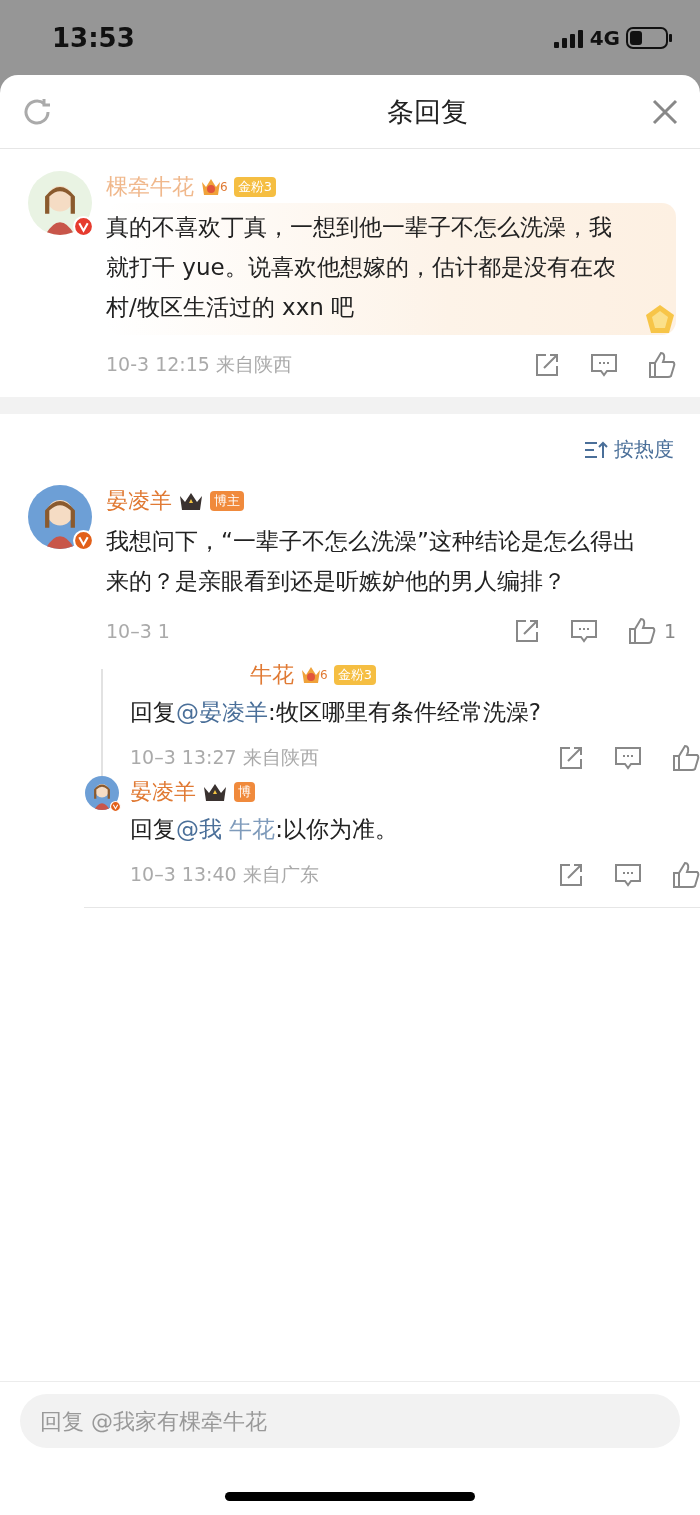 The width and height of the screenshot is (700, 1515). What do you see at coordinates (669, 631) in the screenshot?
I see `like-count: 1` at bounding box center [669, 631].